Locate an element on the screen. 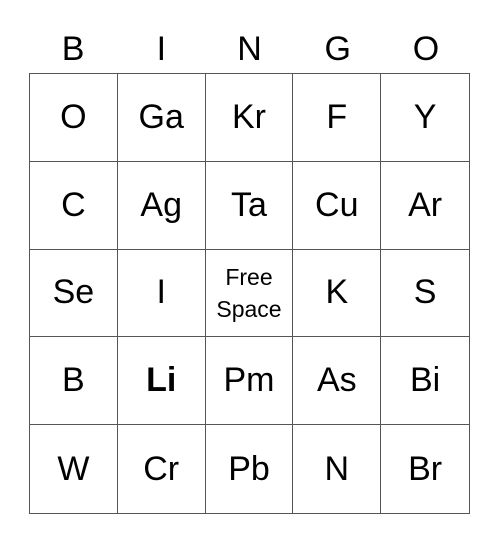 This screenshot has height=544, width=500. header-letter: N is located at coordinates (249, 49).